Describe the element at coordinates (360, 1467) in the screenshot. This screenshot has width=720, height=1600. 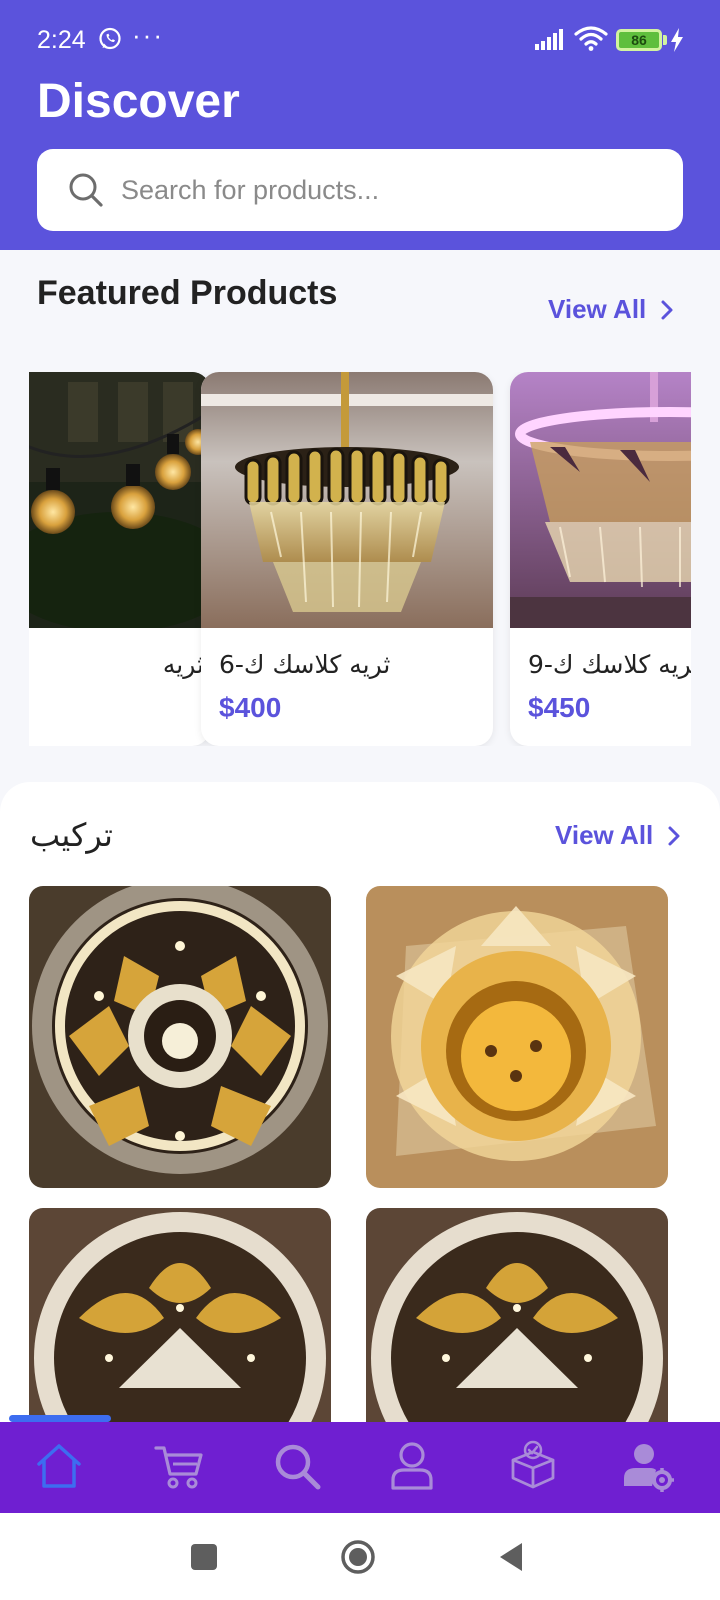
I see `bottom-navigation` at that location.